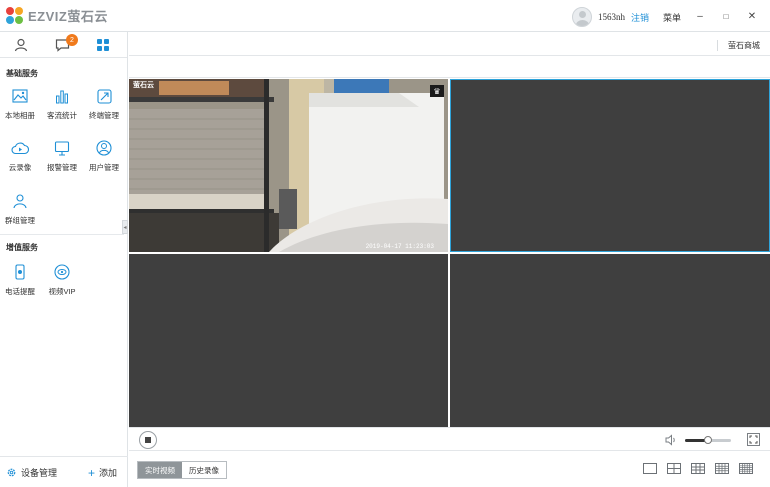  I want to click on service-cloud-record: 云录像, so click(20, 155).